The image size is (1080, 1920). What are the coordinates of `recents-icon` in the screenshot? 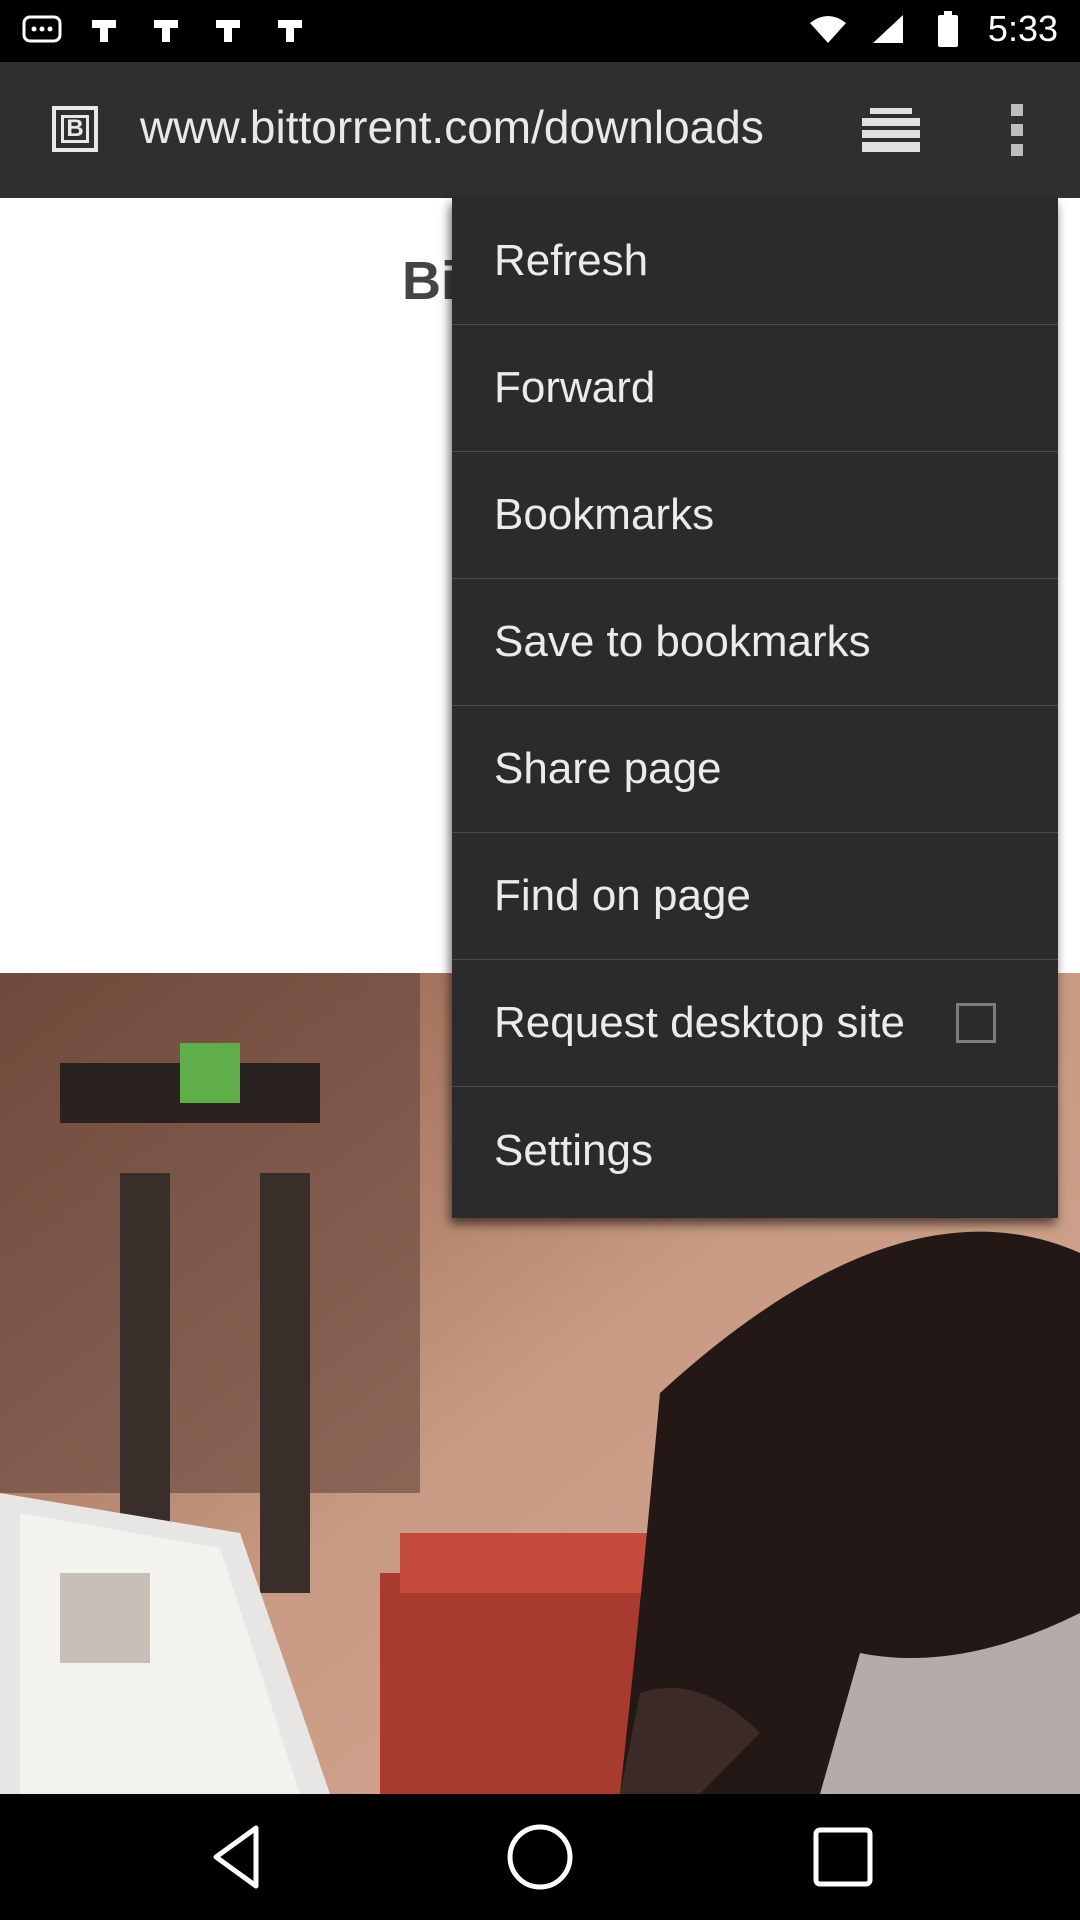 It's located at (843, 1857).